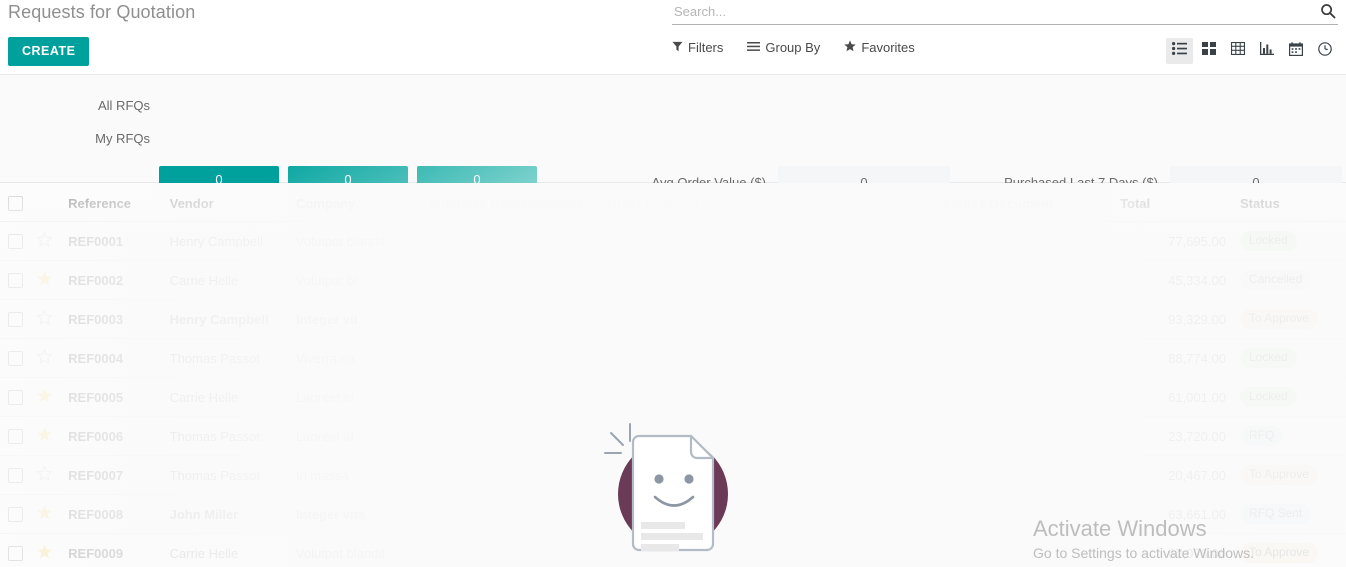 The height and width of the screenshot is (567, 1346). I want to click on cell-reference: REF0003, so click(115, 319).